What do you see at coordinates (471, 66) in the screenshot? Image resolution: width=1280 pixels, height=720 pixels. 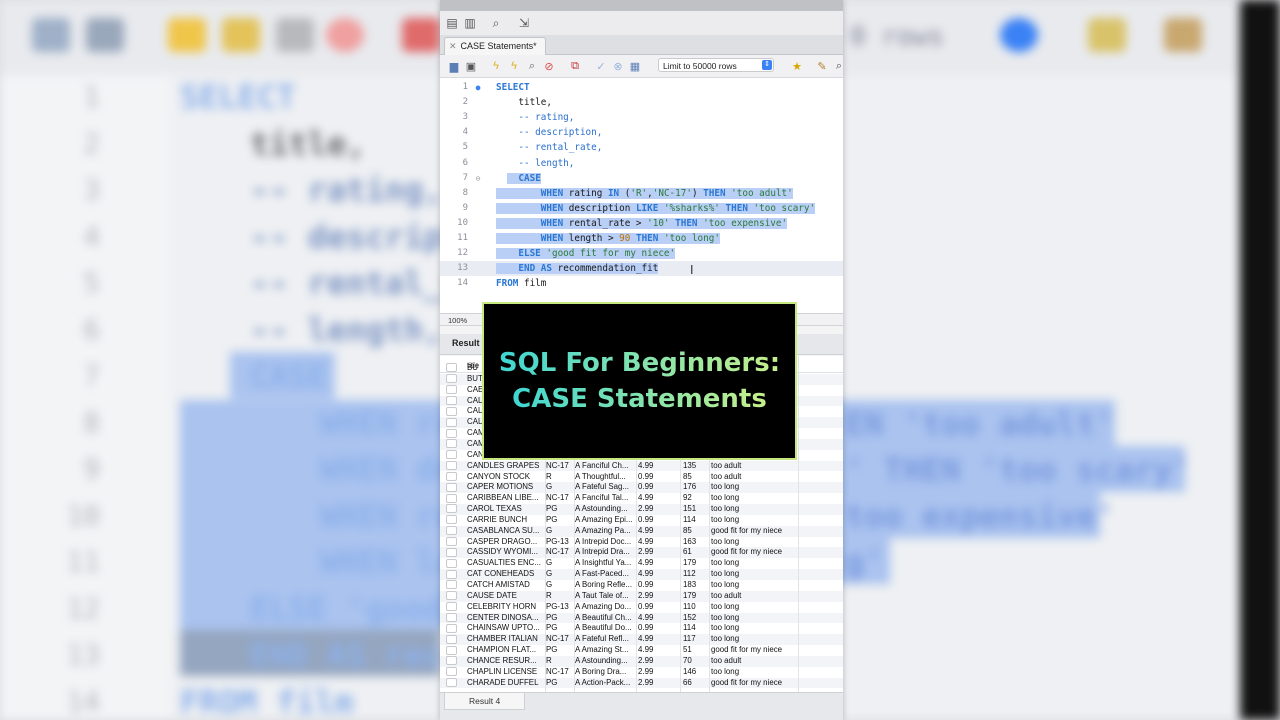 I see `save-icon: ▣` at bounding box center [471, 66].